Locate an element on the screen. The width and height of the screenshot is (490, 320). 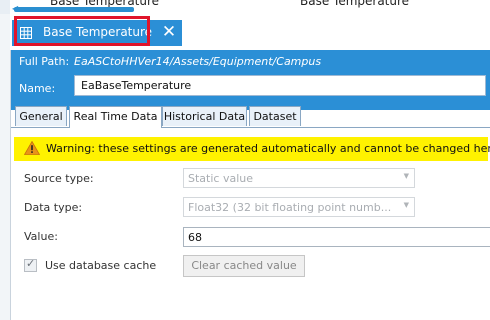
use-database-cache-checkbox: ✓ is located at coordinates (30, 264).